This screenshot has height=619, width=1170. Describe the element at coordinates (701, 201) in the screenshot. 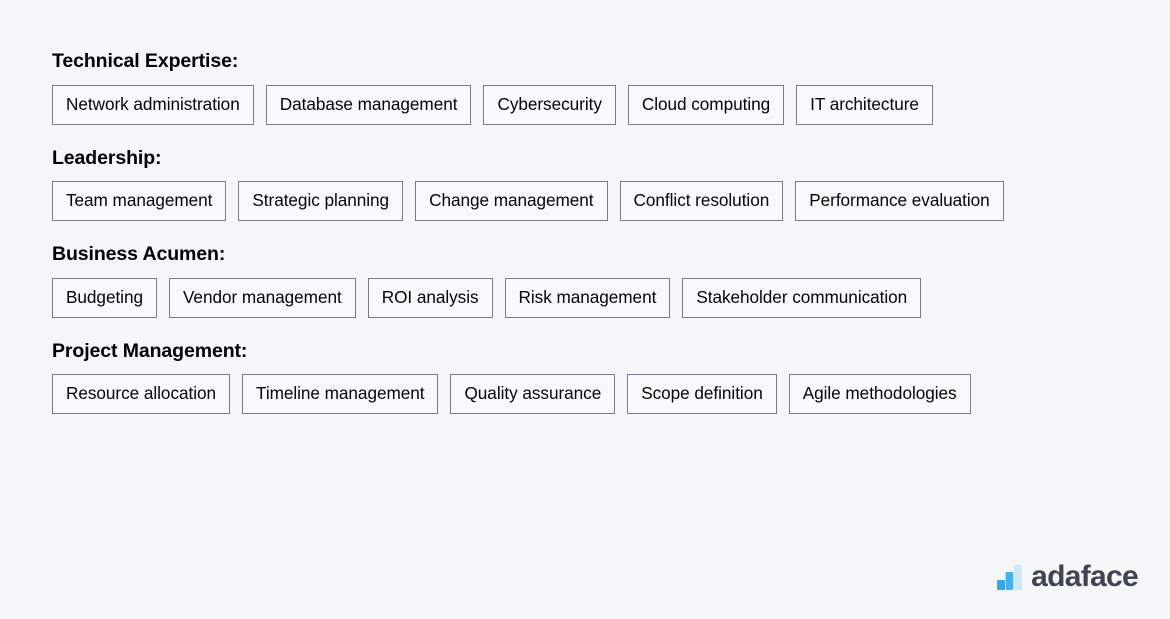

I see `skill-tag: Conflict resolution` at that location.